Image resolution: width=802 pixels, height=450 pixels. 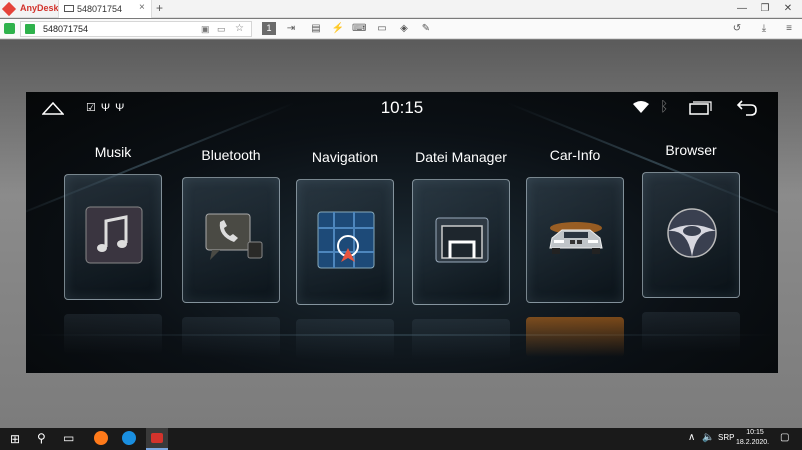 I want to click on app-navigation: Navigation, so click(x=345, y=254).